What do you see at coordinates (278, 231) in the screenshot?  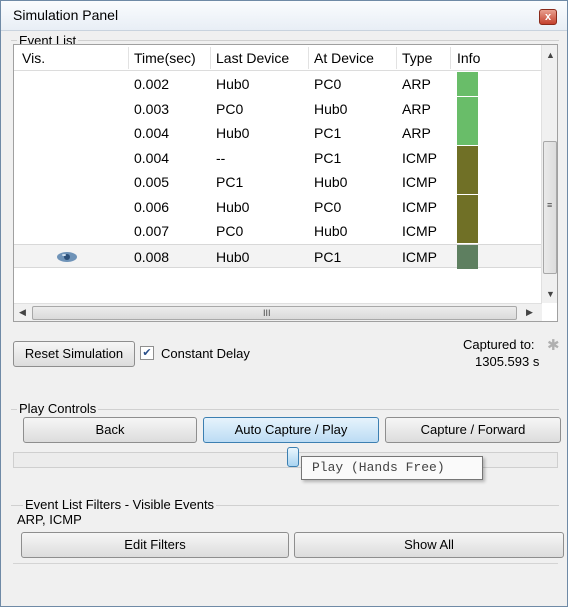 I see `table-row: 0.007 PC0 Hub0 ICMP` at bounding box center [278, 231].